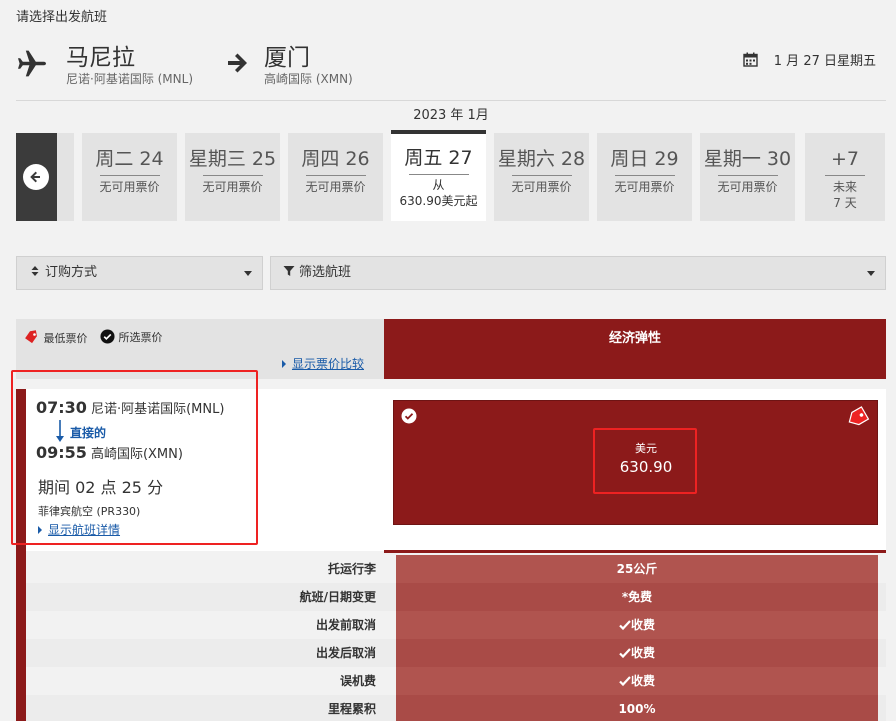  I want to click on calendar-icon, so click(750, 59).